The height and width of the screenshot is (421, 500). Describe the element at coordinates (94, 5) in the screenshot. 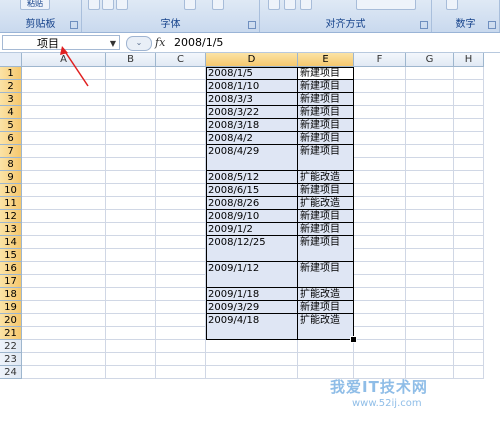

I see `bold-button` at that location.